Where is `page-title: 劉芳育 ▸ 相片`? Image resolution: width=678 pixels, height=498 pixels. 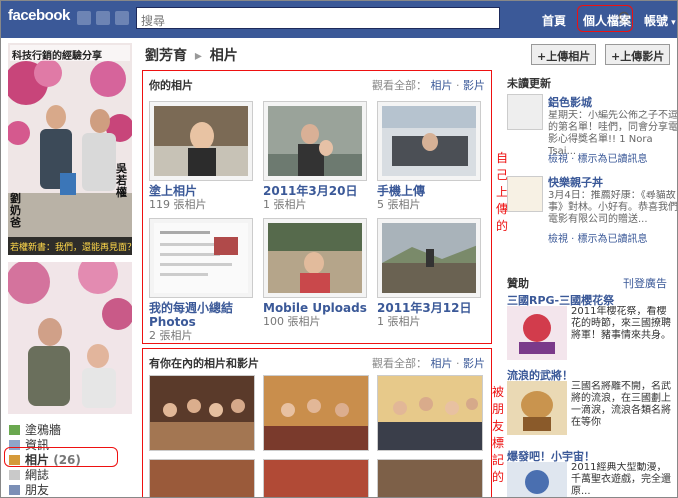 page-title: 劉芳育 ▸ 相片 is located at coordinates (191, 55).